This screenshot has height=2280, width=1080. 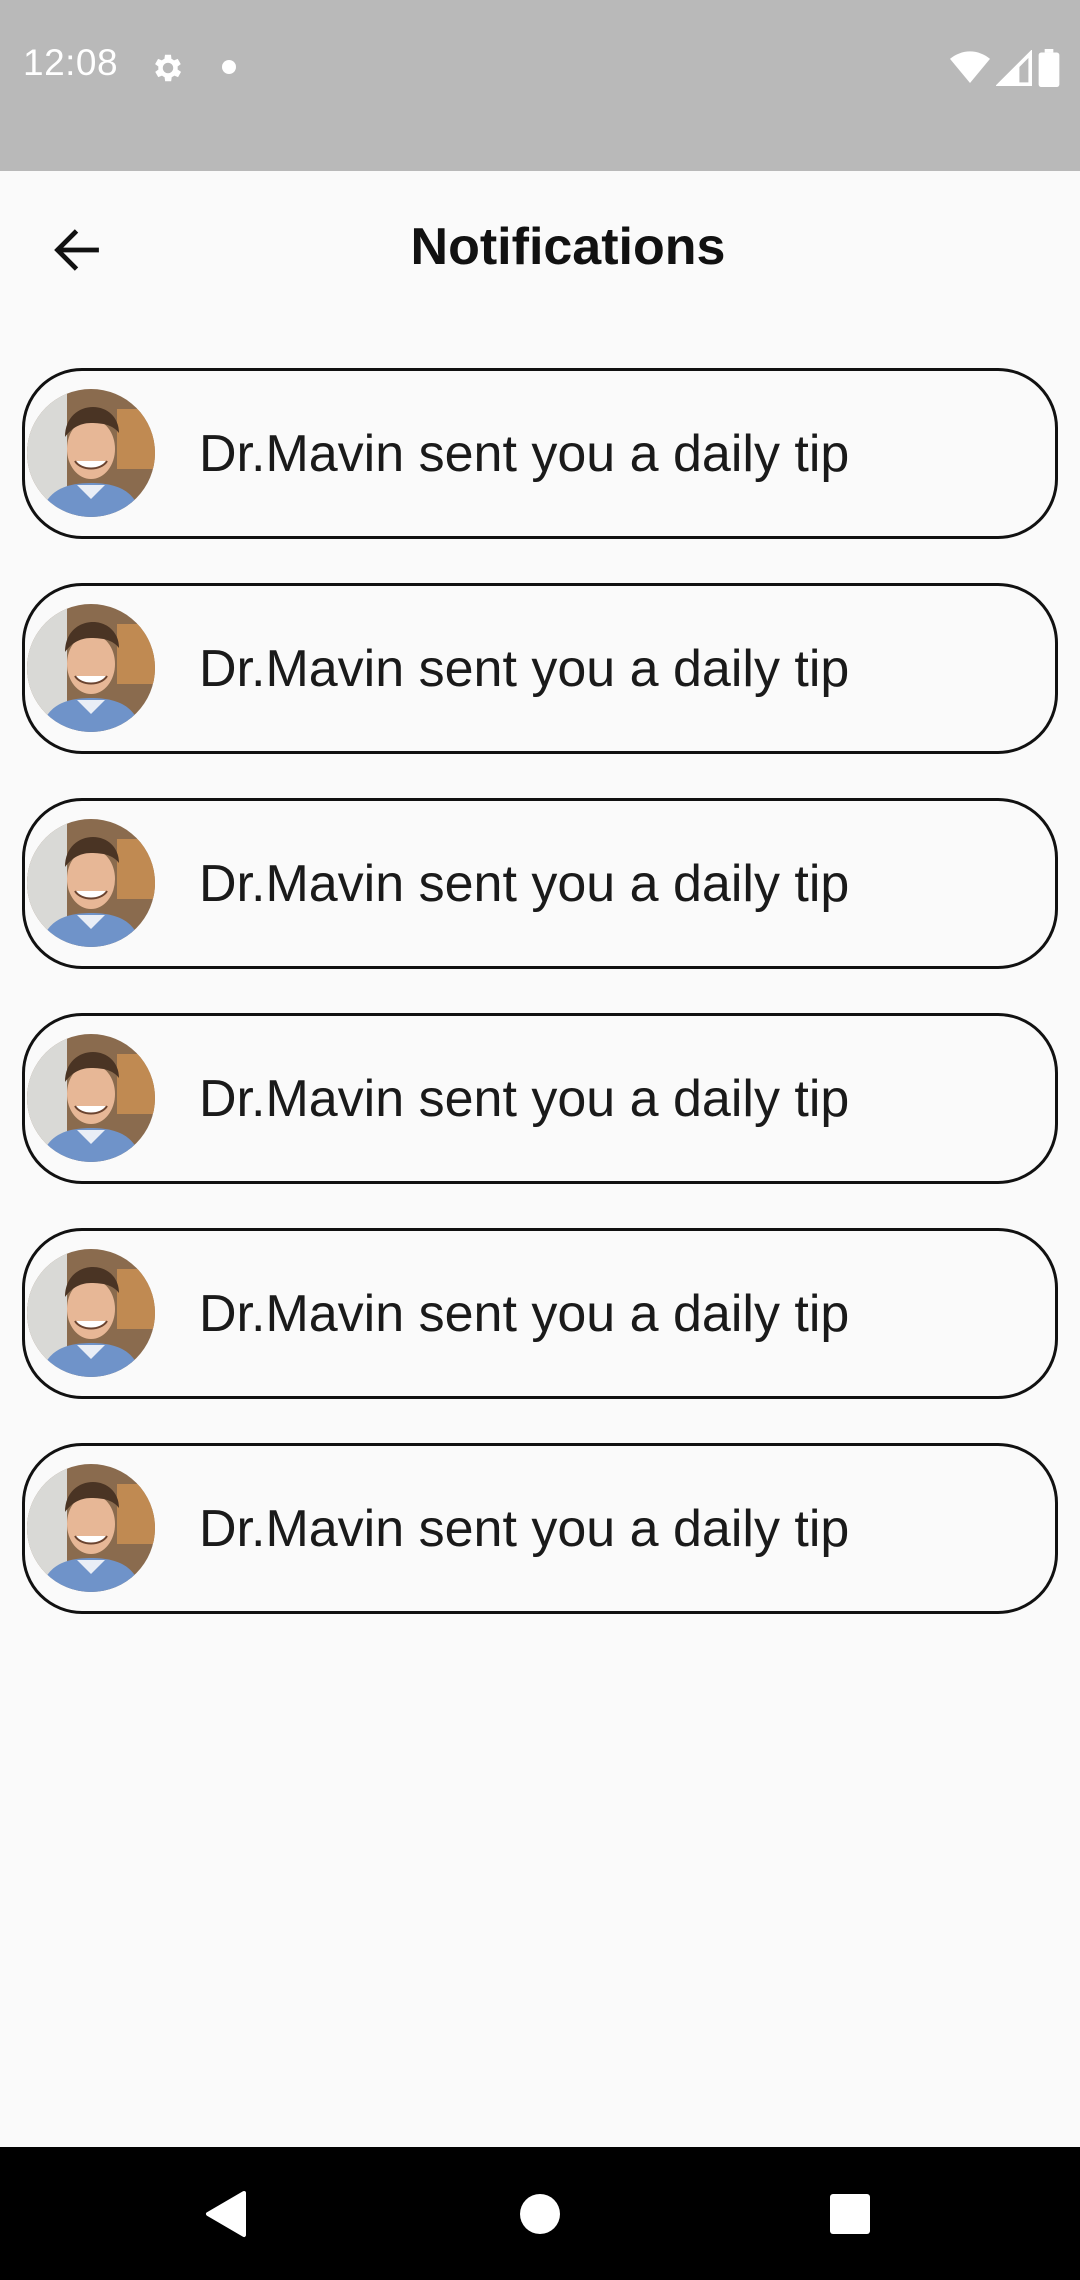 I want to click on status-time: 12:08, so click(x=71, y=62).